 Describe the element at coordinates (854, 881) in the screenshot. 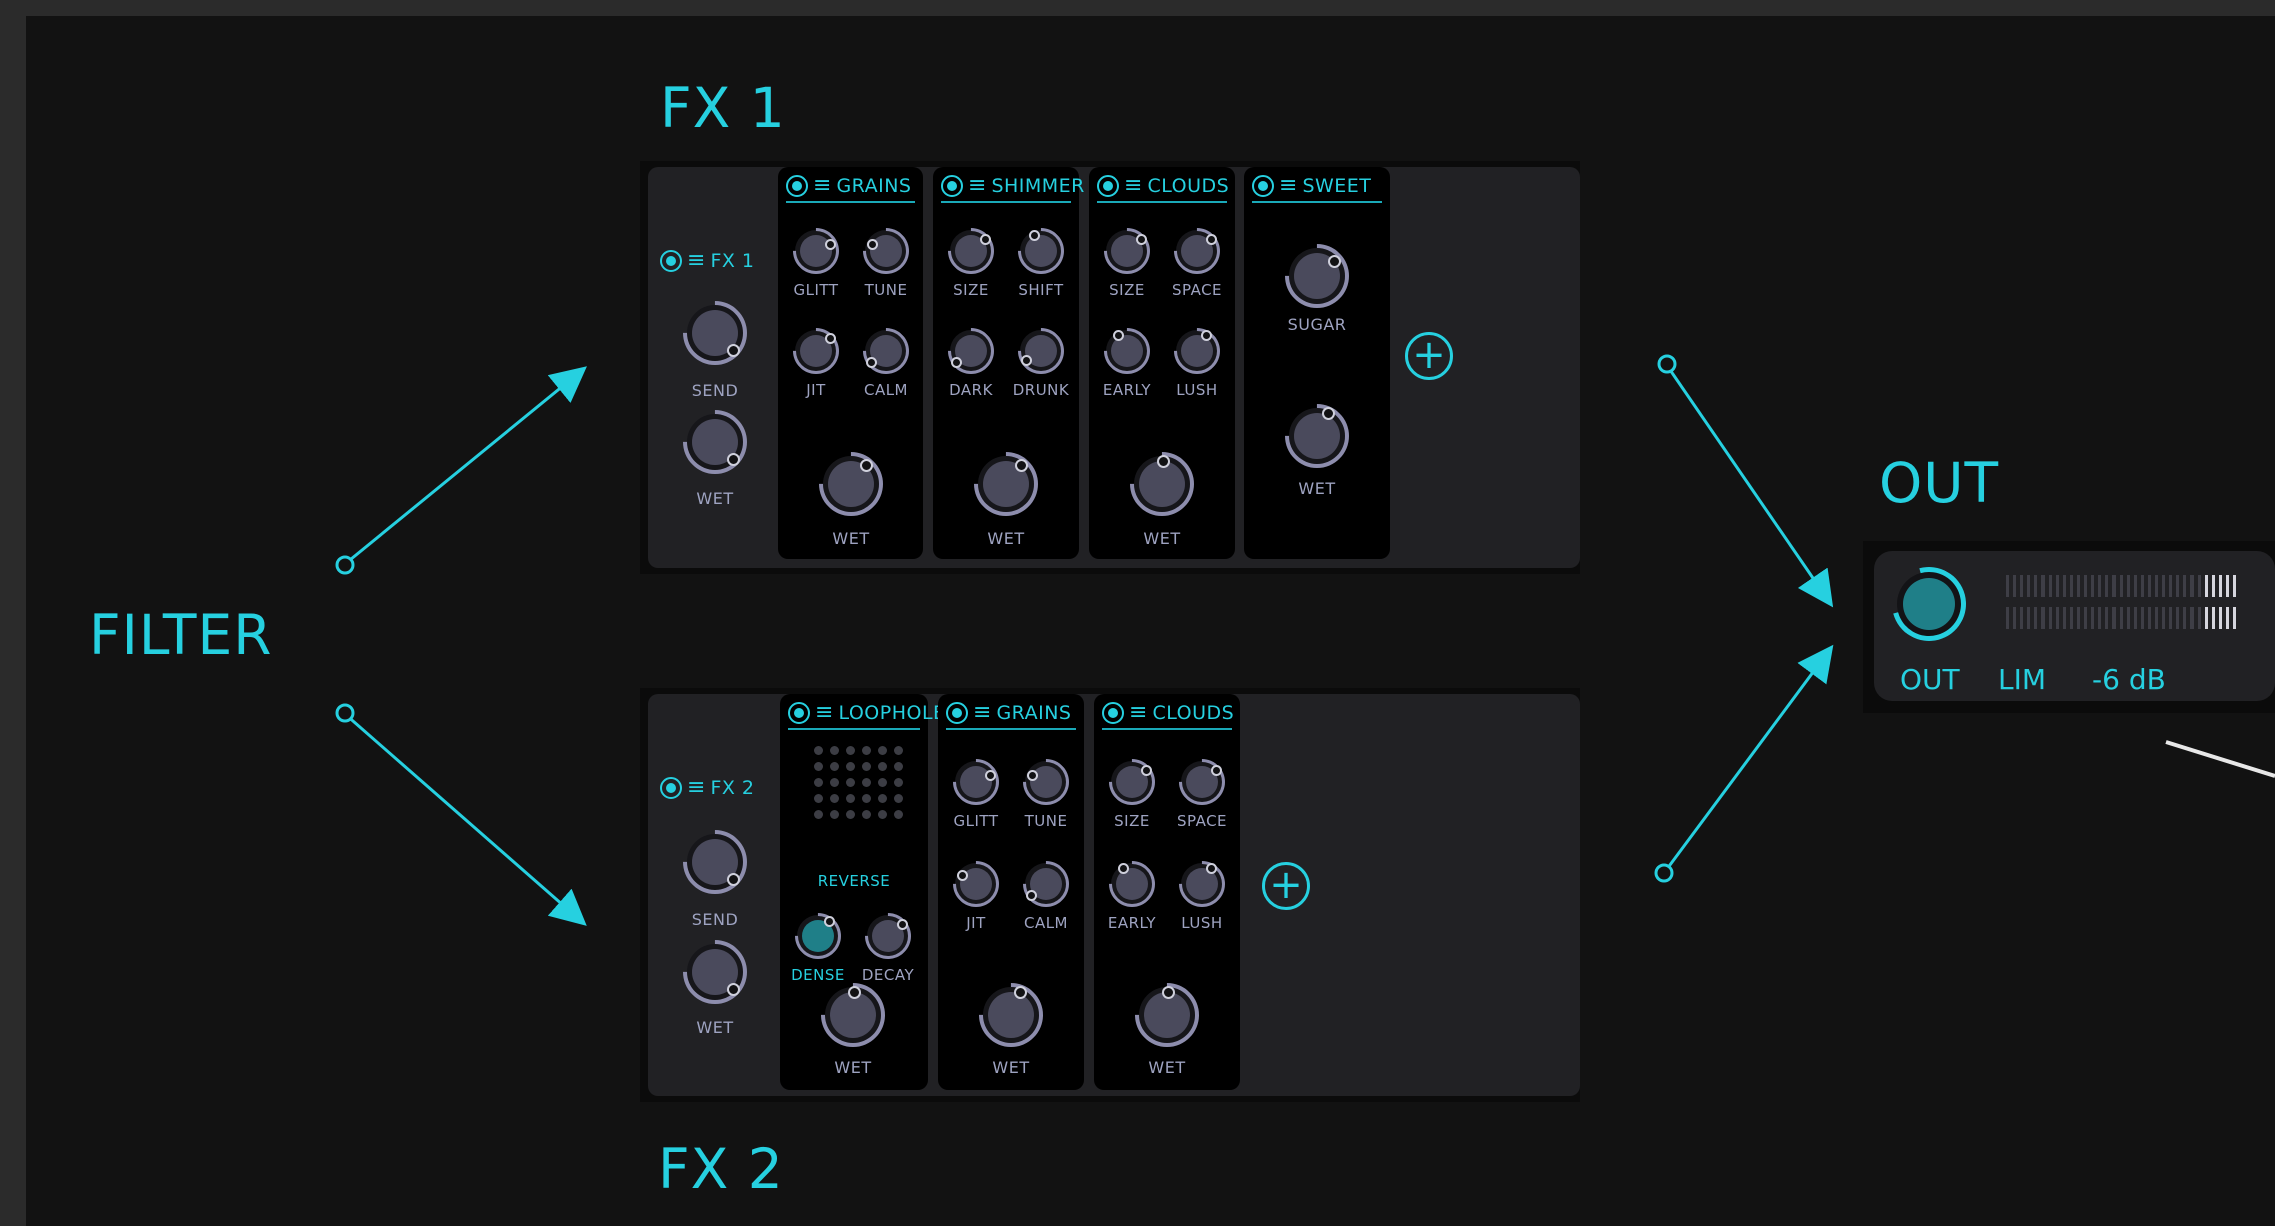

I see `reverse-toggle: REVERSE` at that location.